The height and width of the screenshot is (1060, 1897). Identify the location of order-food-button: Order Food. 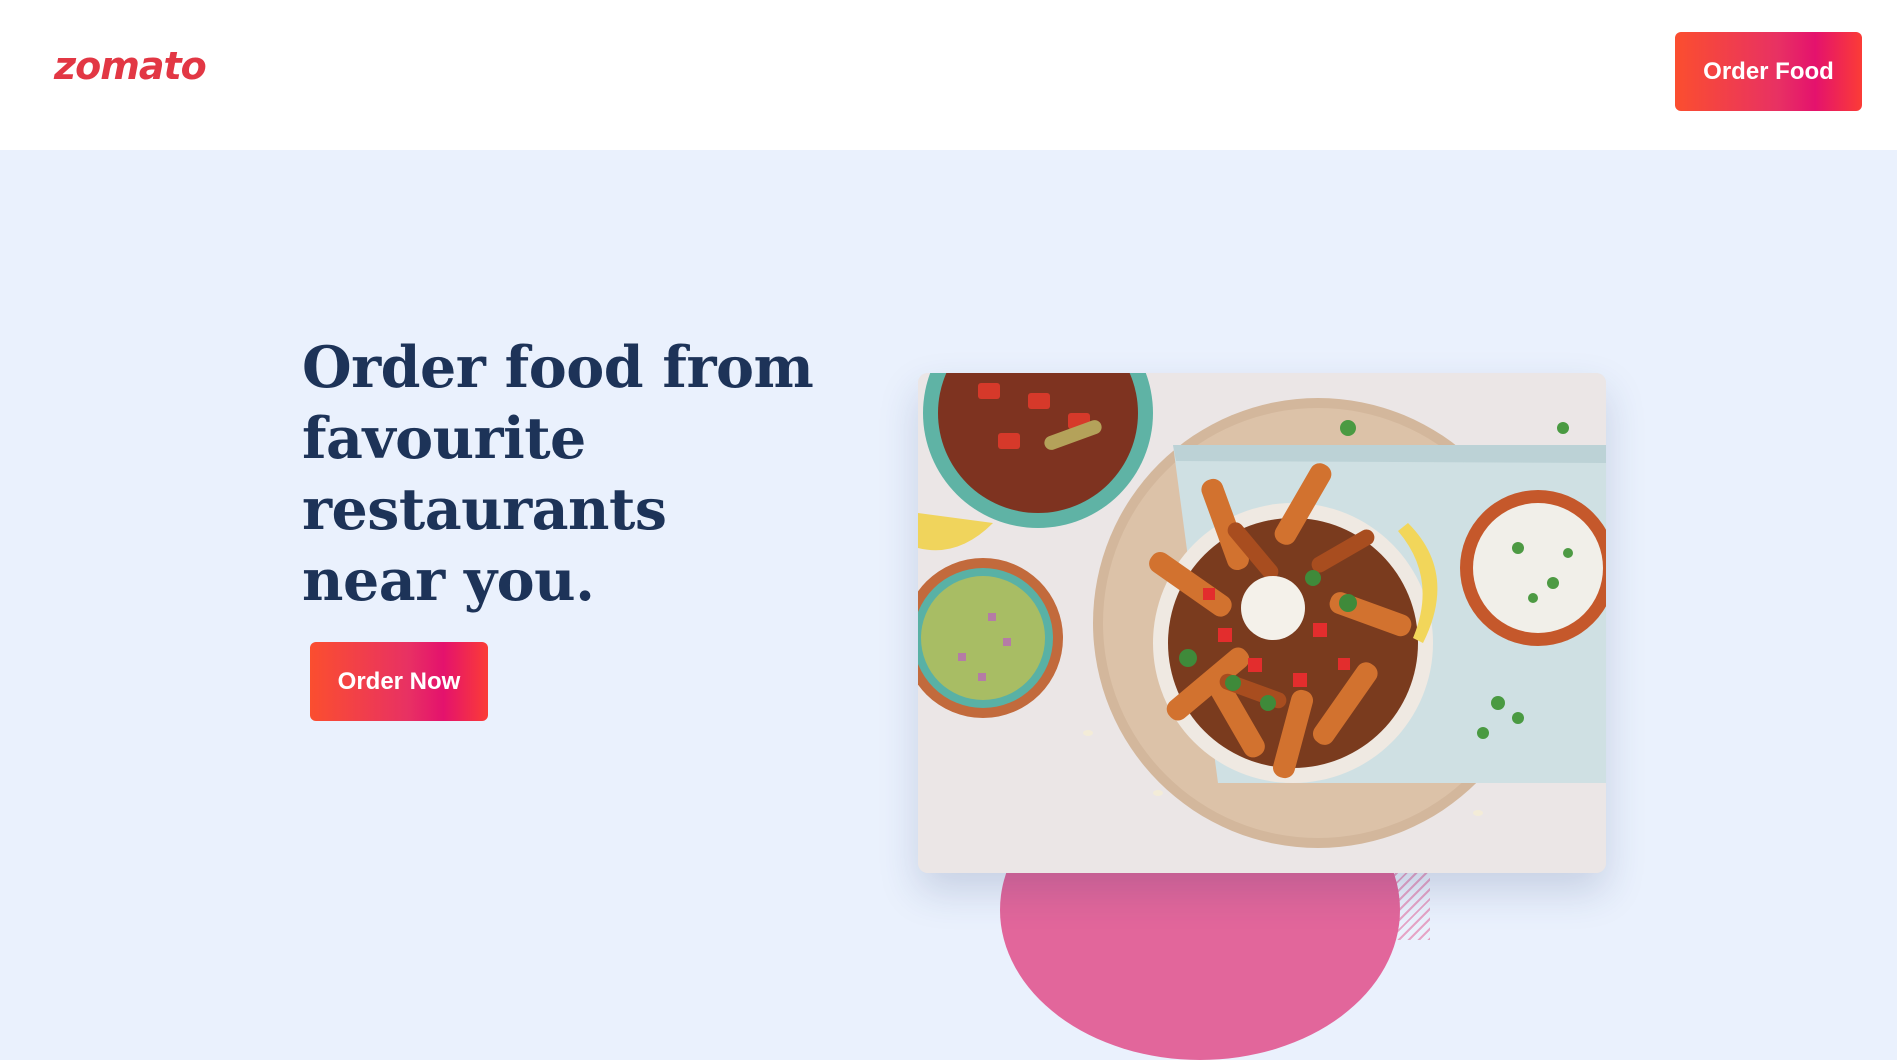
(1768, 71).